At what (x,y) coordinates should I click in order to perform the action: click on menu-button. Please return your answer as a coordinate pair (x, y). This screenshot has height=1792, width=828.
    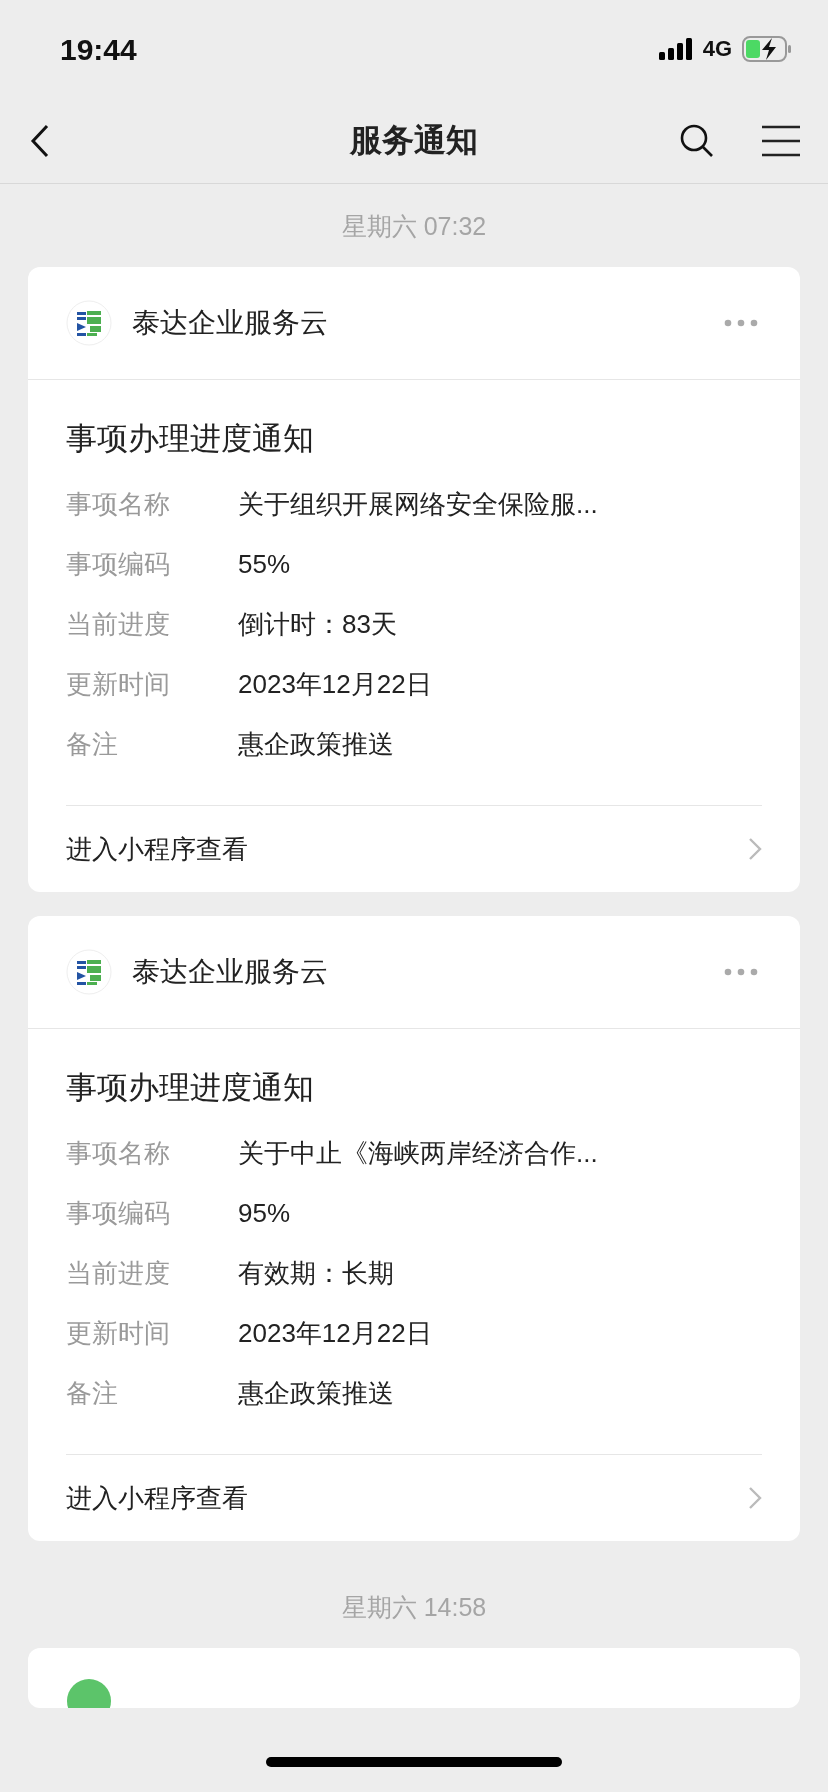
    Looking at the image, I should click on (781, 140).